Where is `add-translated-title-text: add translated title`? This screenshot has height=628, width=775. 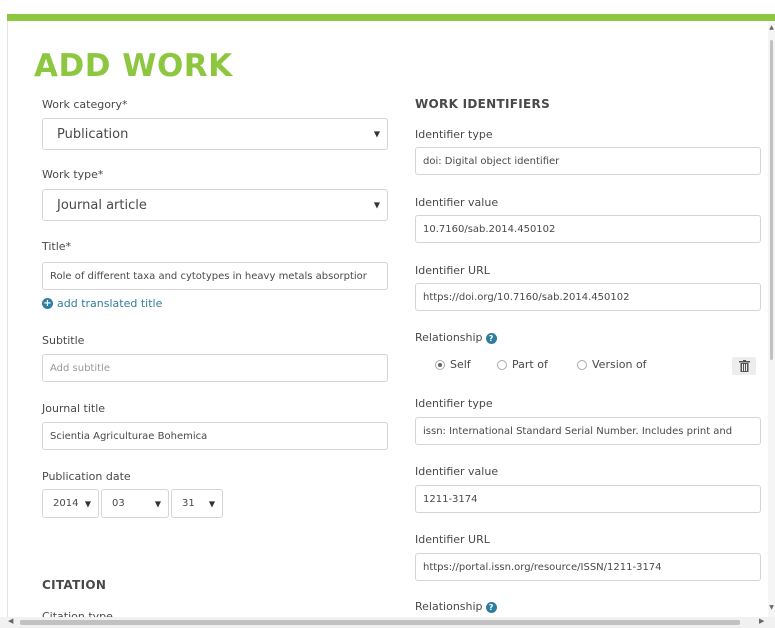
add-translated-title-text: add translated title is located at coordinates (110, 303).